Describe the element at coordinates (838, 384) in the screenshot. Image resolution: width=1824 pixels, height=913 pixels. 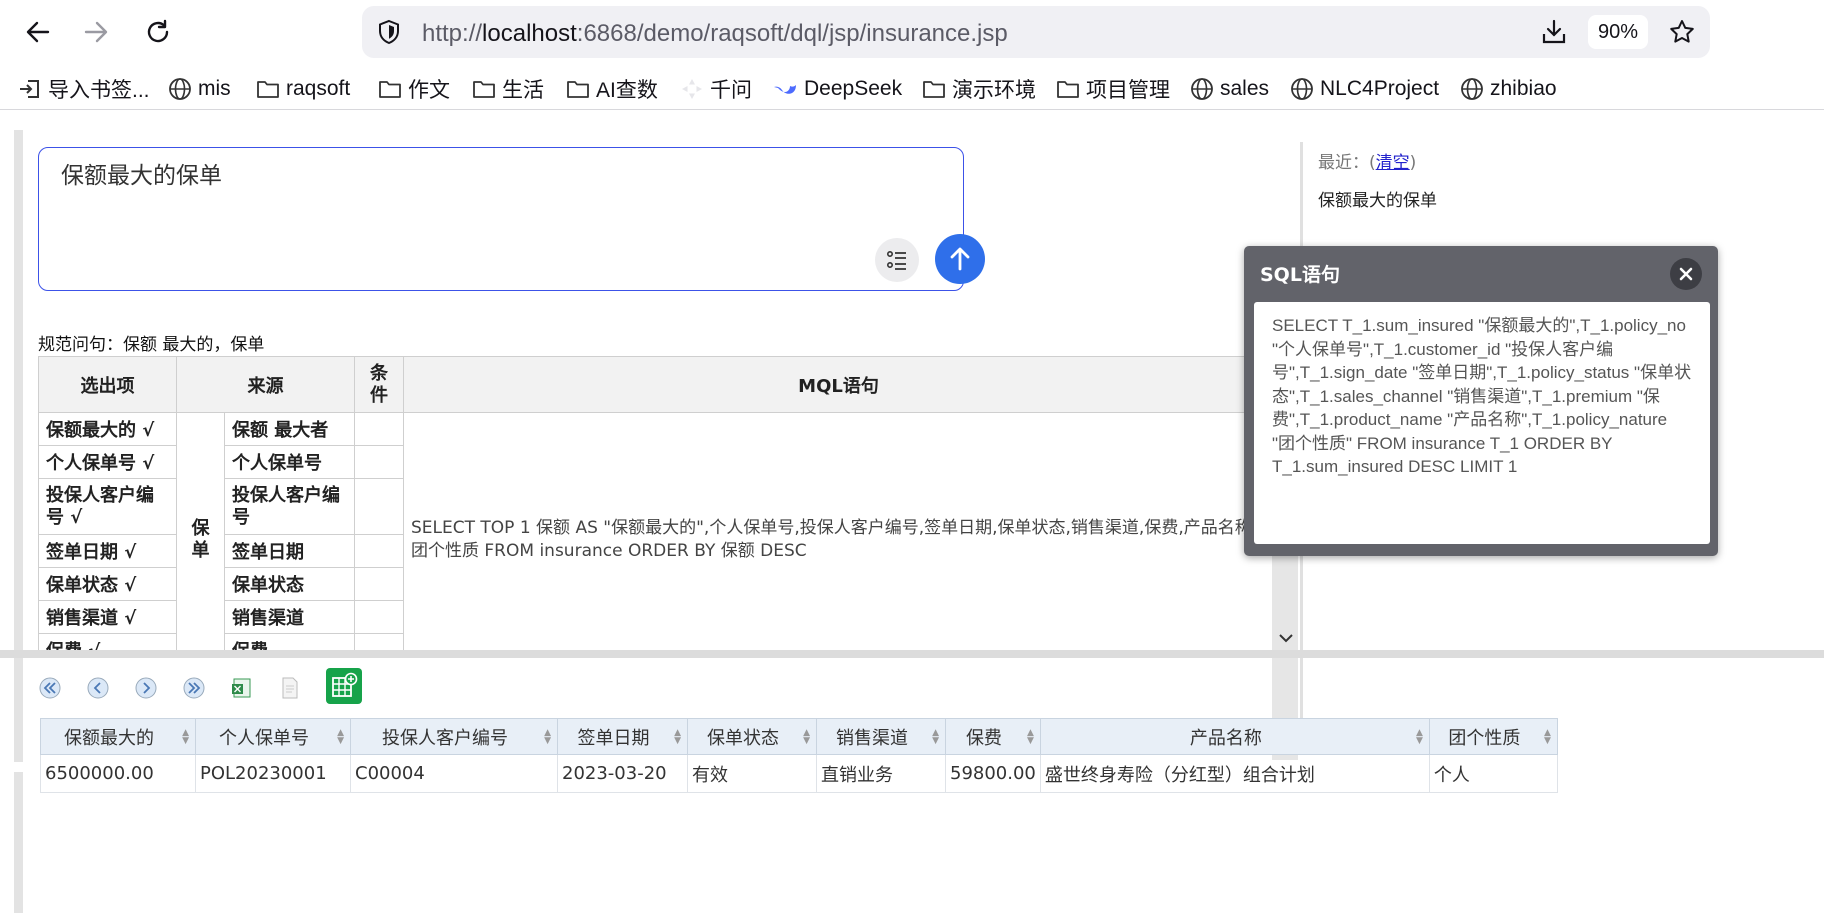
I see `col-mql: MQL语句` at that location.